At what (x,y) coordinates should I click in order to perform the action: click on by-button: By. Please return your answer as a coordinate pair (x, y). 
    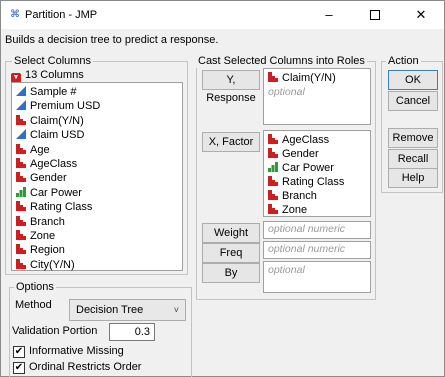
    Looking at the image, I should click on (231, 273).